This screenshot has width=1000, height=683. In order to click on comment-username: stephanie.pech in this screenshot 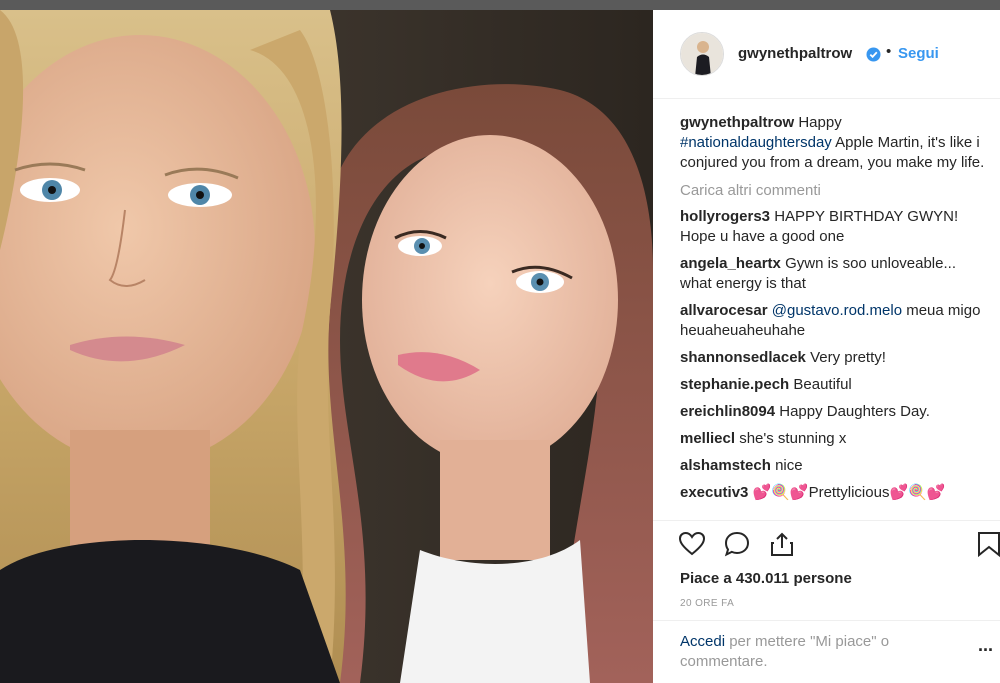, I will do `click(734, 384)`.